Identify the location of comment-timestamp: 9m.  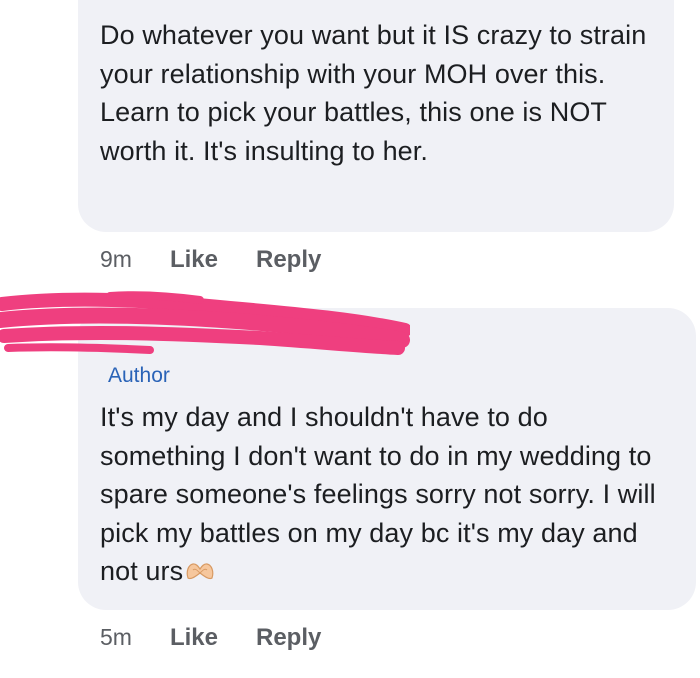
(116, 259).